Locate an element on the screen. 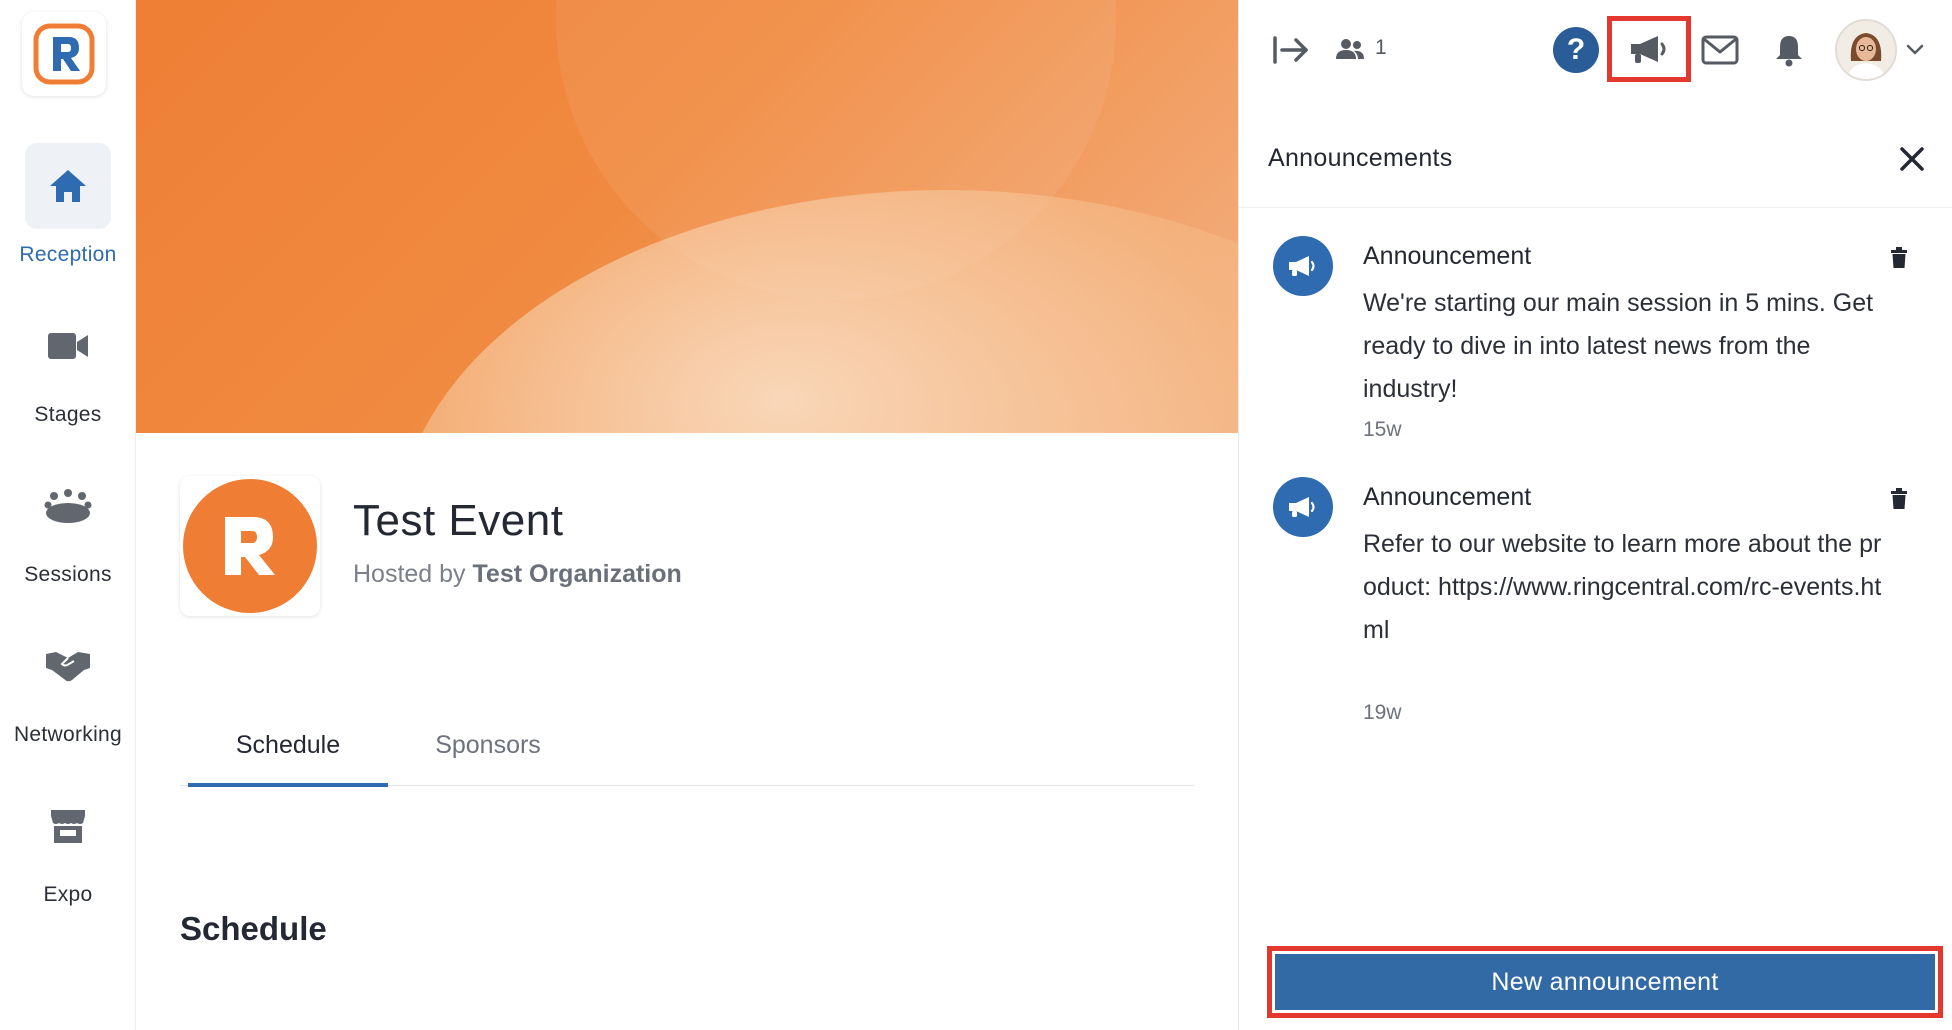 The height and width of the screenshot is (1030, 1952). organization-name: Test Organization is located at coordinates (577, 574).